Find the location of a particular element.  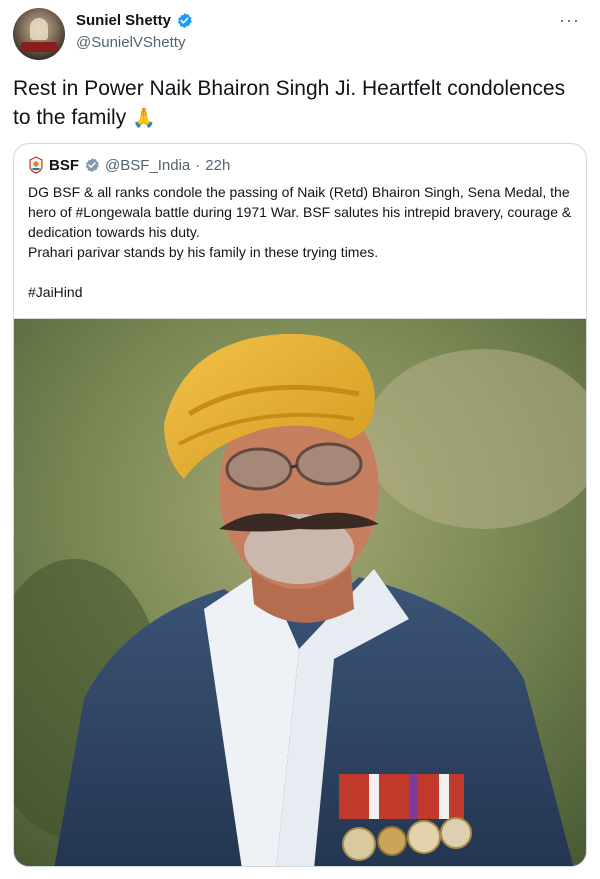

author-avatar is located at coordinates (39, 34).